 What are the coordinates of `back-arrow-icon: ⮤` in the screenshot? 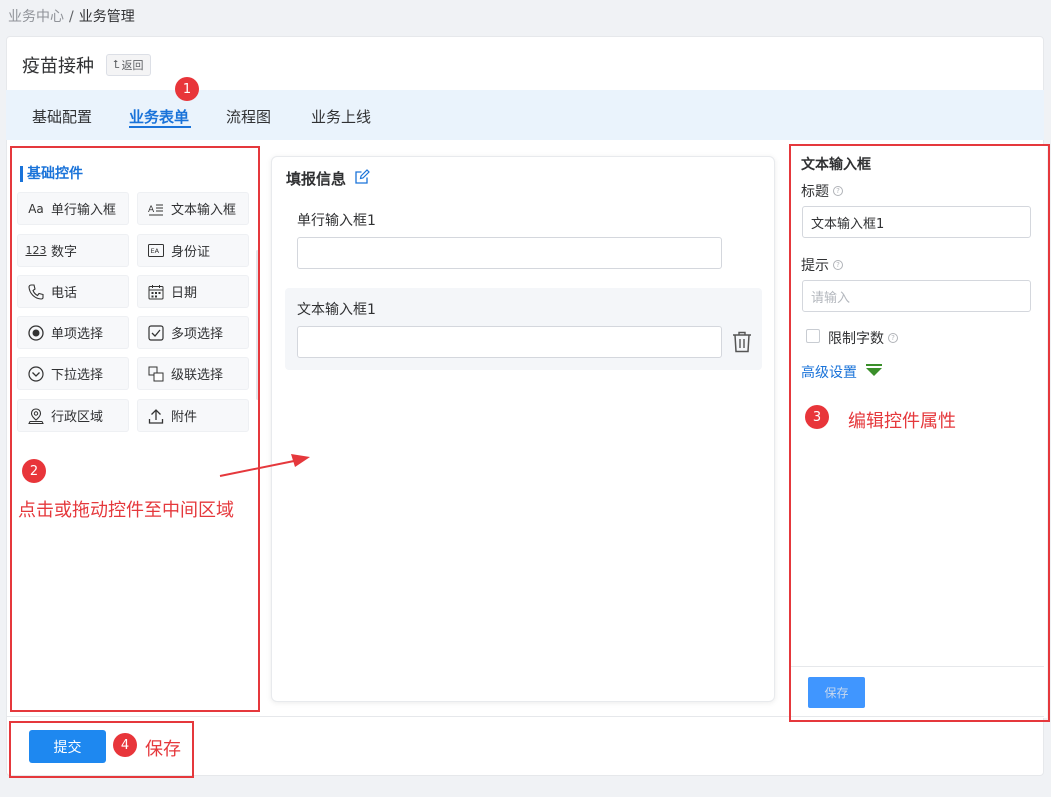 It's located at (116, 64).